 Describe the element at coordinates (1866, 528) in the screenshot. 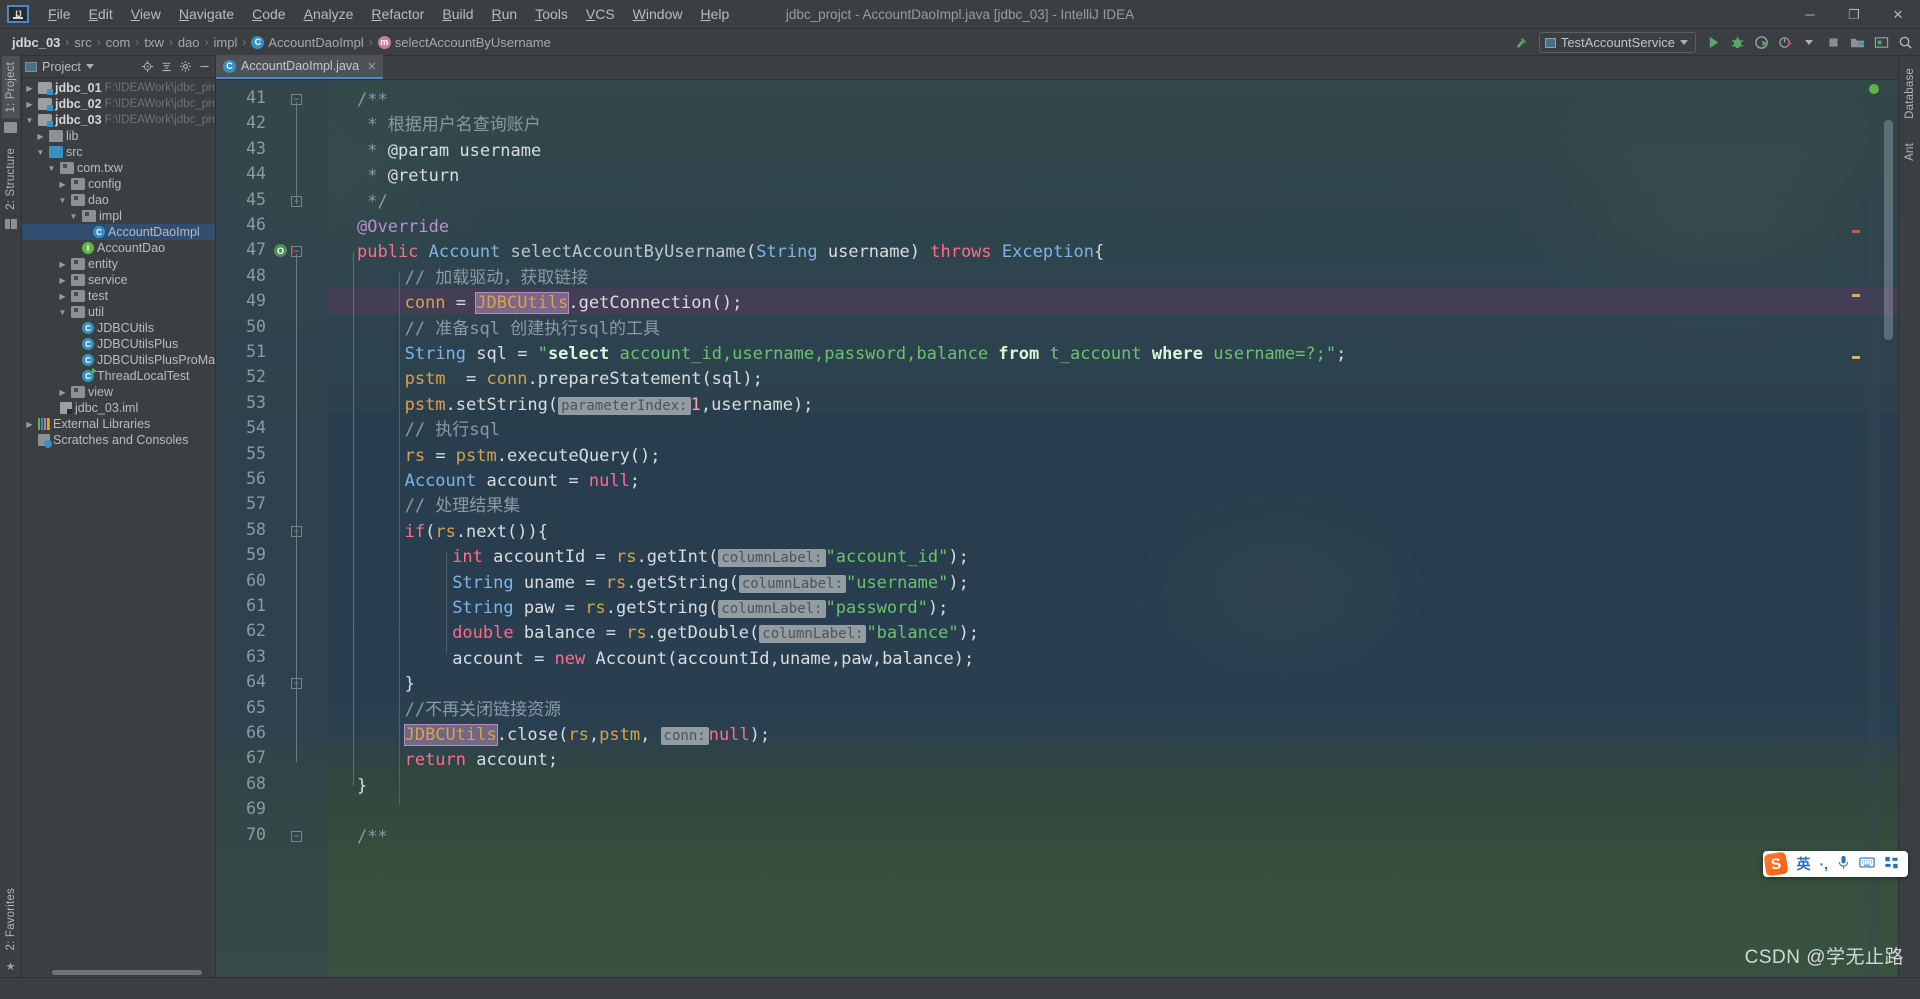

I see `marker-stripe` at that location.